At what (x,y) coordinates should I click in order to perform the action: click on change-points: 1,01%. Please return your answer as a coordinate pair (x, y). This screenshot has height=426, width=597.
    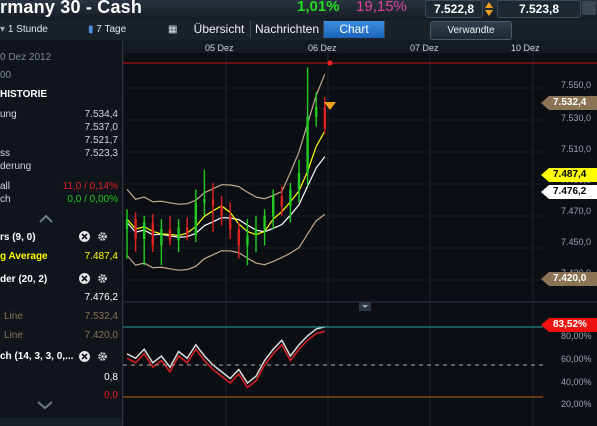
    Looking at the image, I should click on (318, 7).